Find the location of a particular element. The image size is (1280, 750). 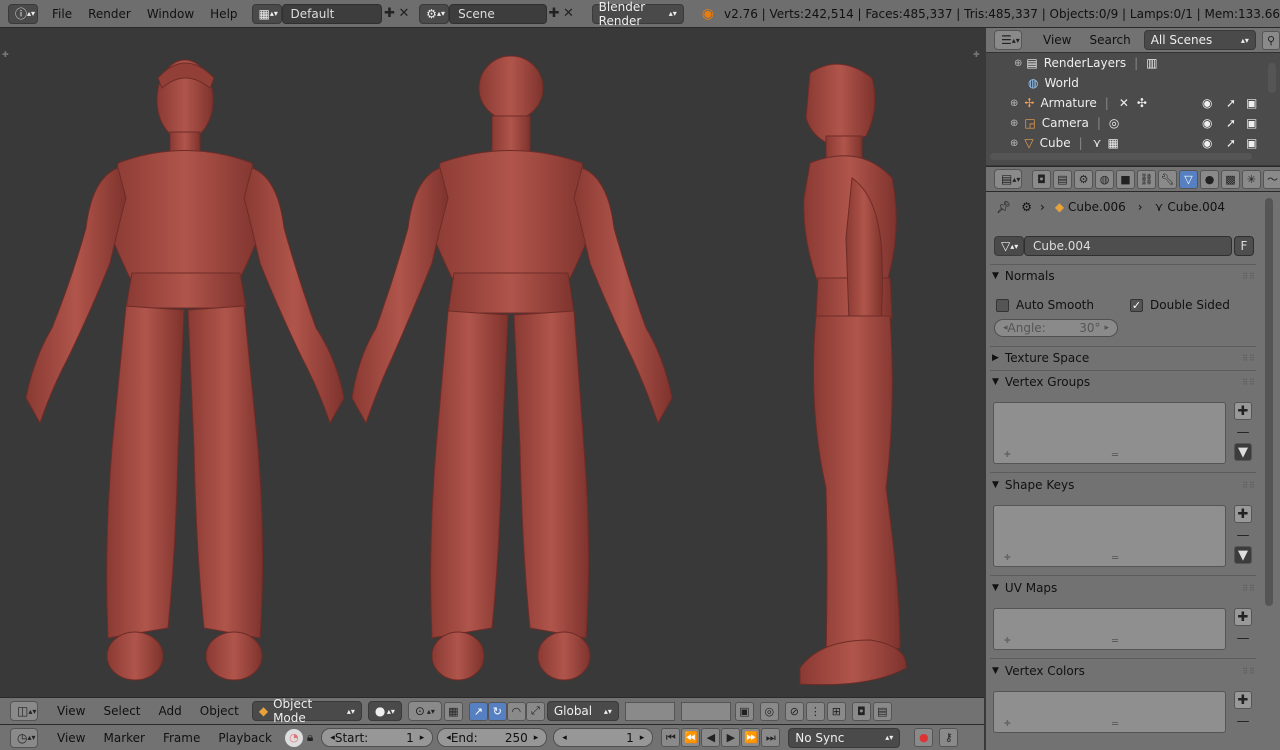

arc-manipulator-icon: ◠ is located at coordinates (516, 711).